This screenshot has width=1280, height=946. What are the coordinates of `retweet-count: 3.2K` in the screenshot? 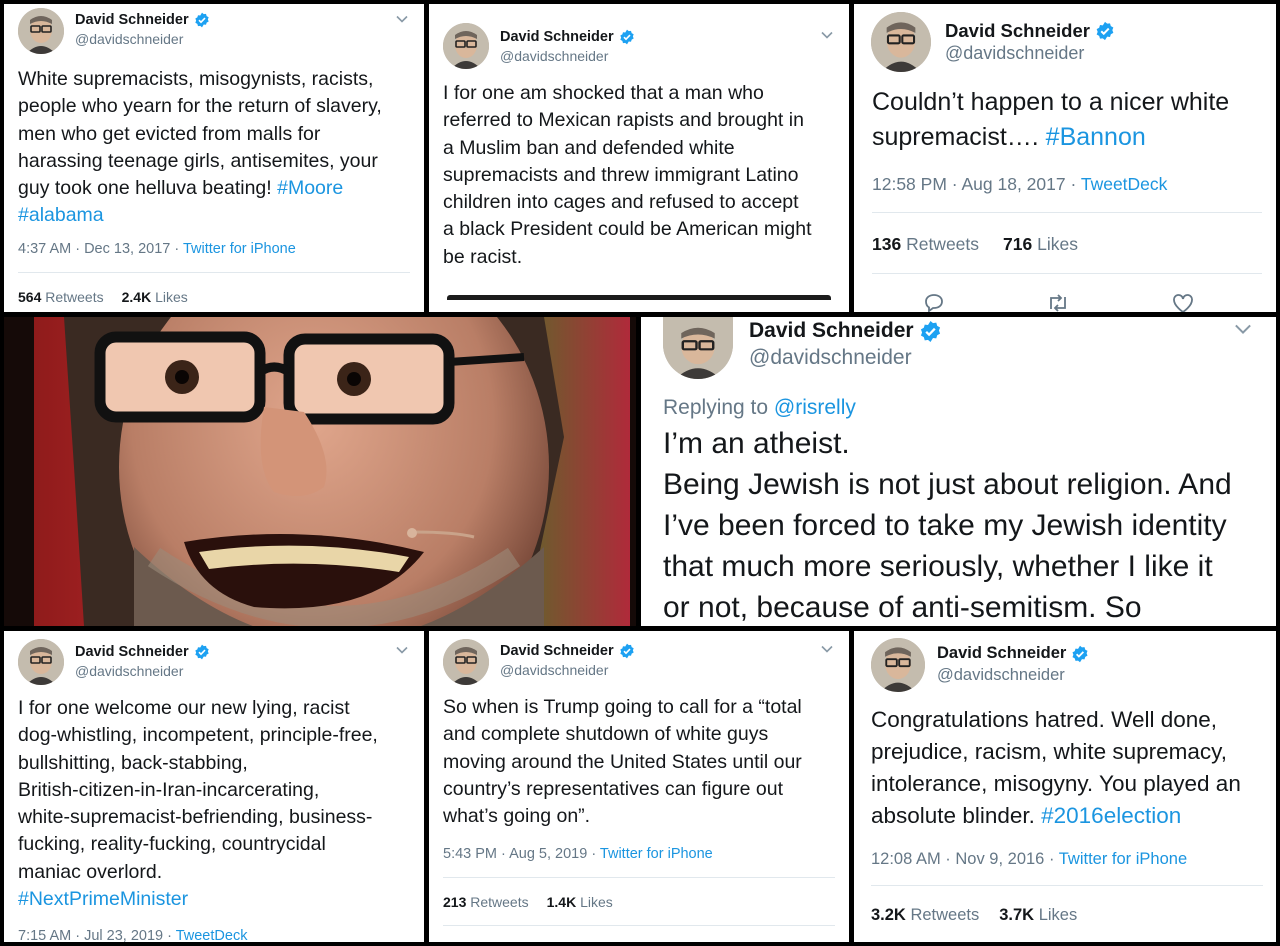 It's located at (888, 915).